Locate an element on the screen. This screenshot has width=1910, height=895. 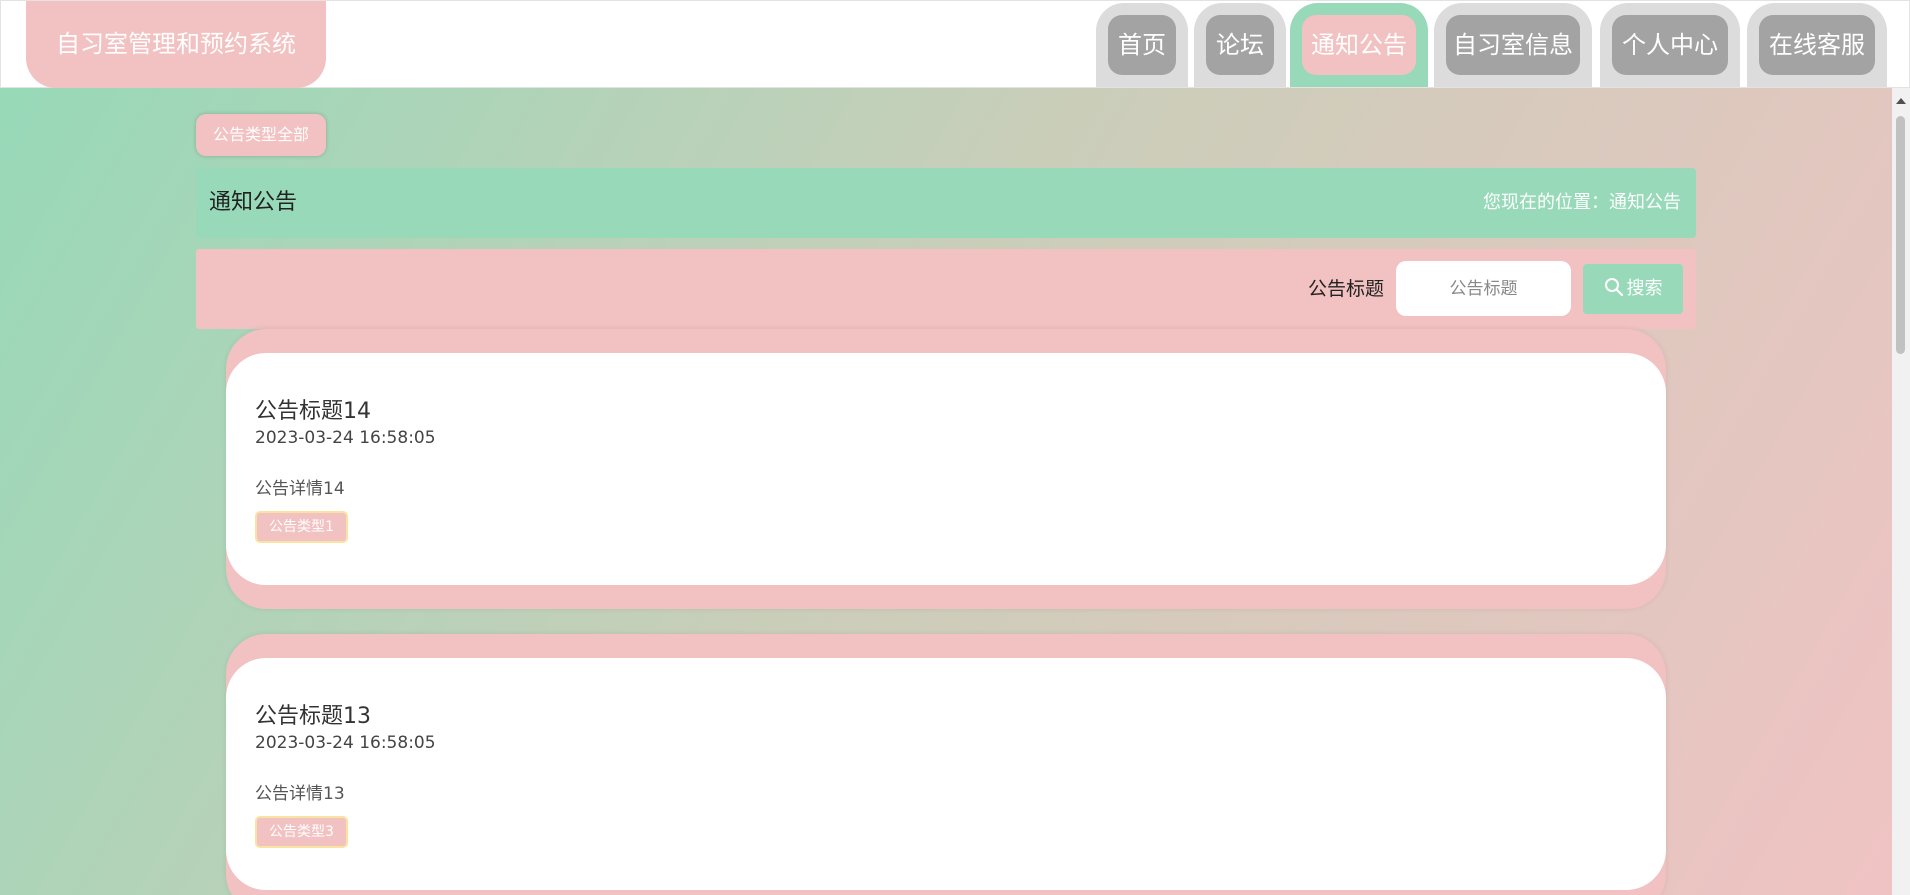
nav-tab-forum: 论坛 is located at coordinates (1240, 45).